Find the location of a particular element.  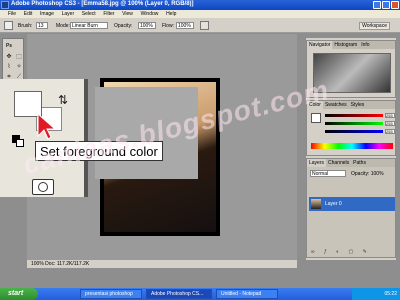

blue-value: 255 is located at coordinates (390, 131).